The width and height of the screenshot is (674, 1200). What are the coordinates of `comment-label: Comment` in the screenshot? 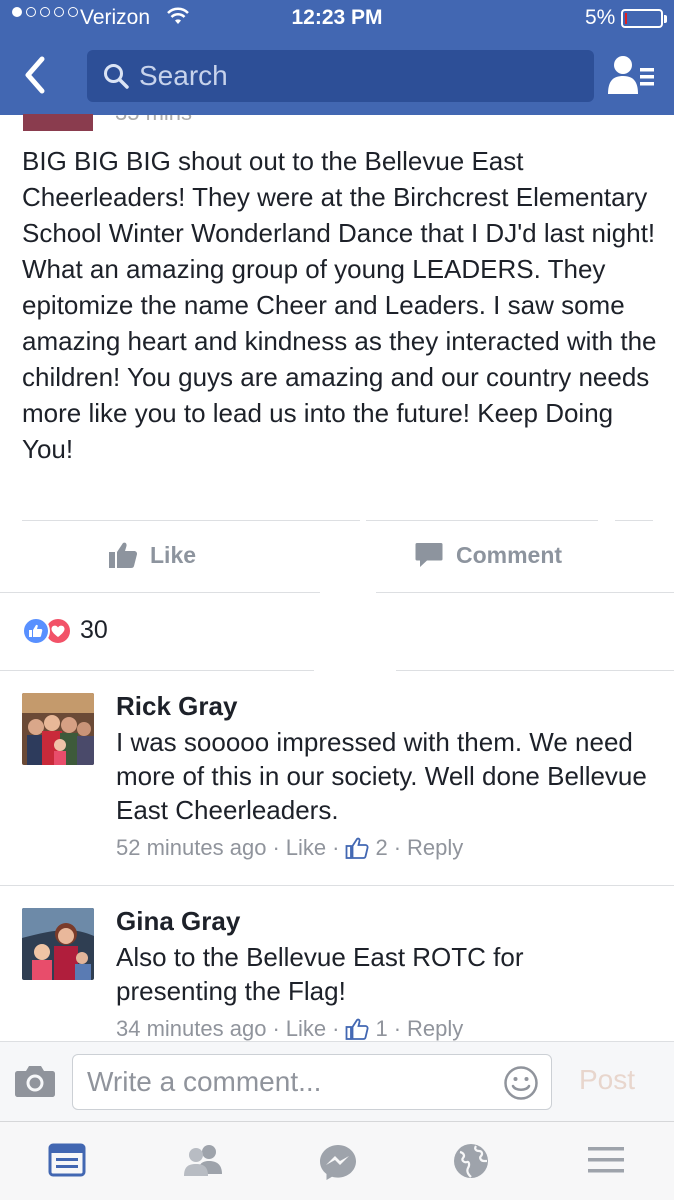 It's located at (509, 554).